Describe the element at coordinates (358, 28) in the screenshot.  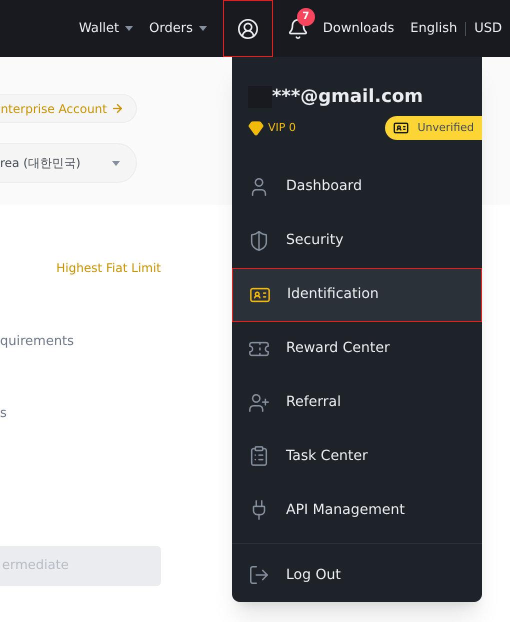
I see `downloads-link: Downloads` at that location.